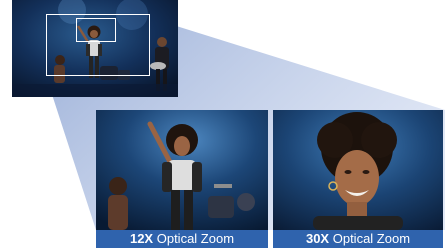  I want to click on 12x-caption-label: 12X Optical Zoom, so click(182, 239).